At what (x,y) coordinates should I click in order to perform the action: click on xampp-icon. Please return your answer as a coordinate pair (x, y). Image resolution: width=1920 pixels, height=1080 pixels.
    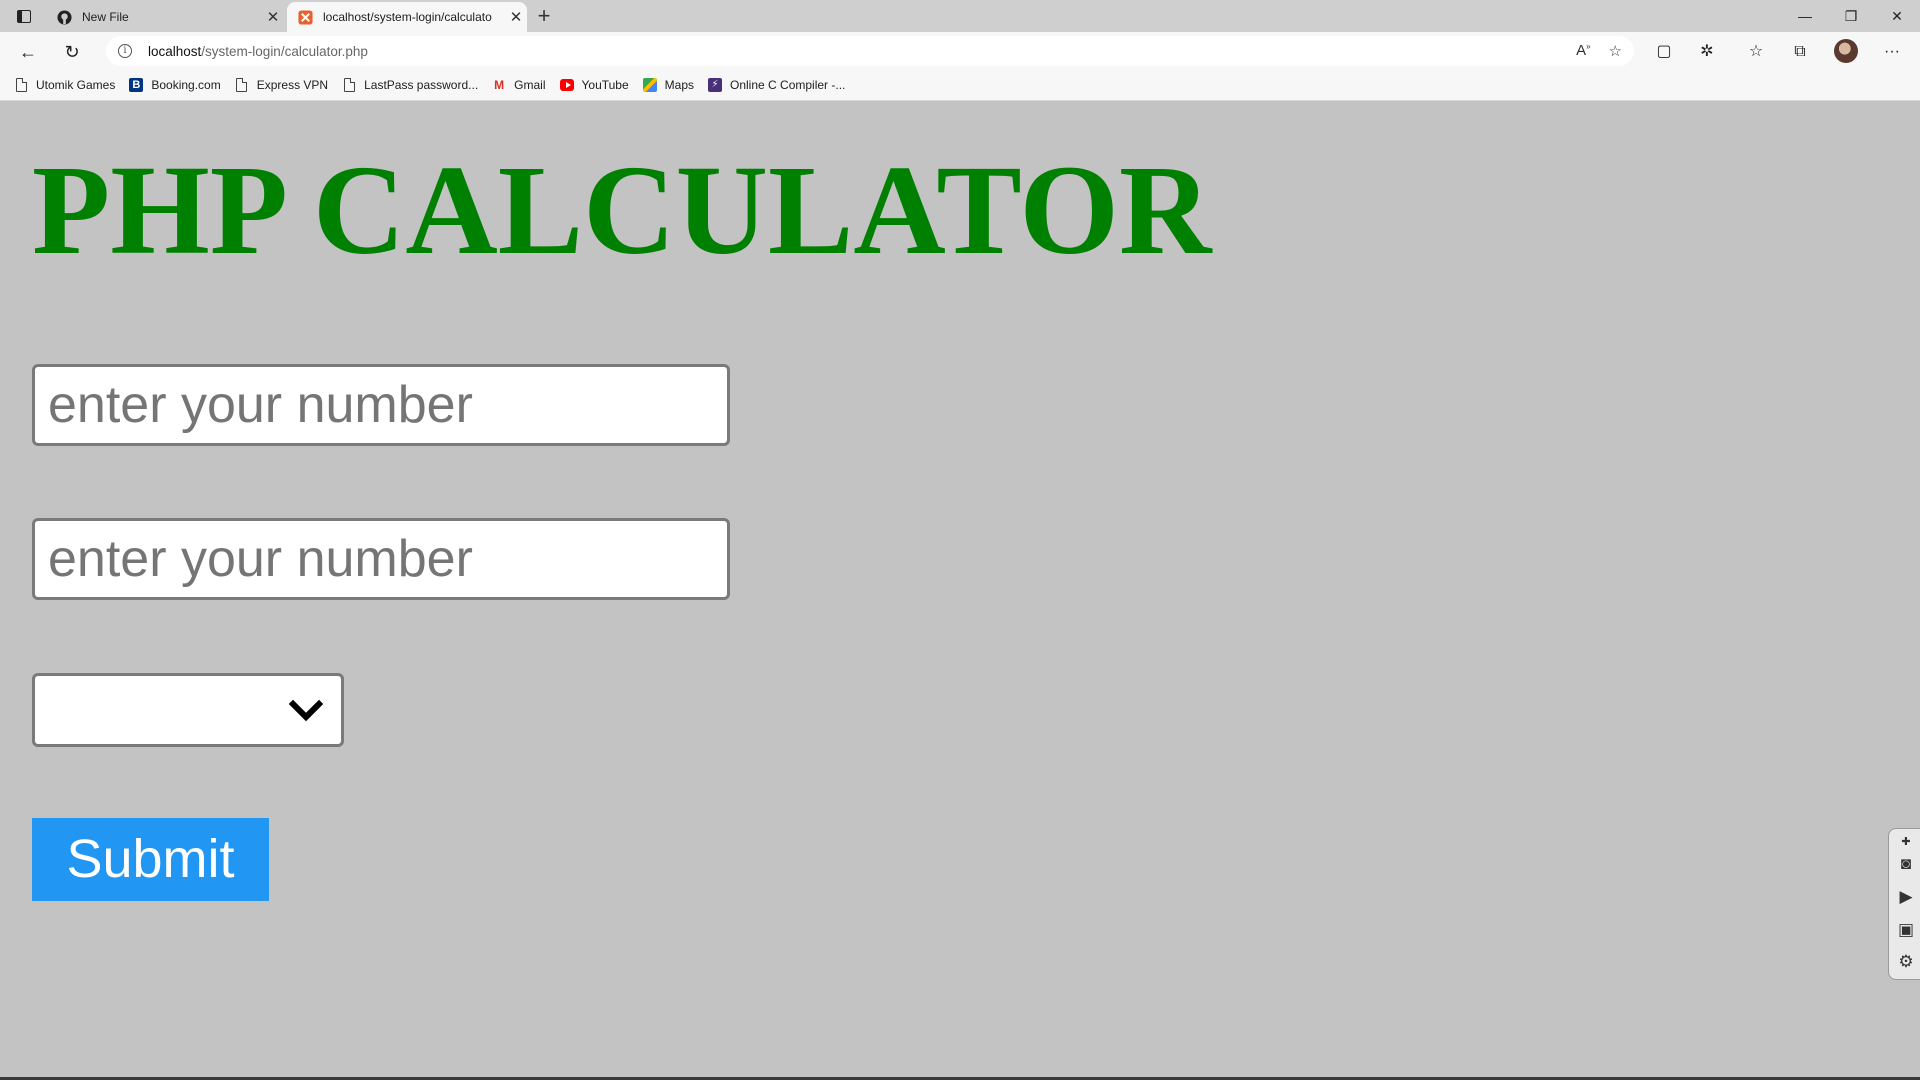
    Looking at the image, I should click on (305, 17).